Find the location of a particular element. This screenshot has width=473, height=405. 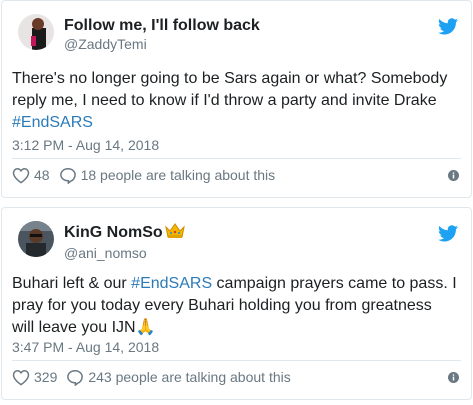

timestamp: 3:47 PM - Aug 14, 2018 is located at coordinates (85, 347).